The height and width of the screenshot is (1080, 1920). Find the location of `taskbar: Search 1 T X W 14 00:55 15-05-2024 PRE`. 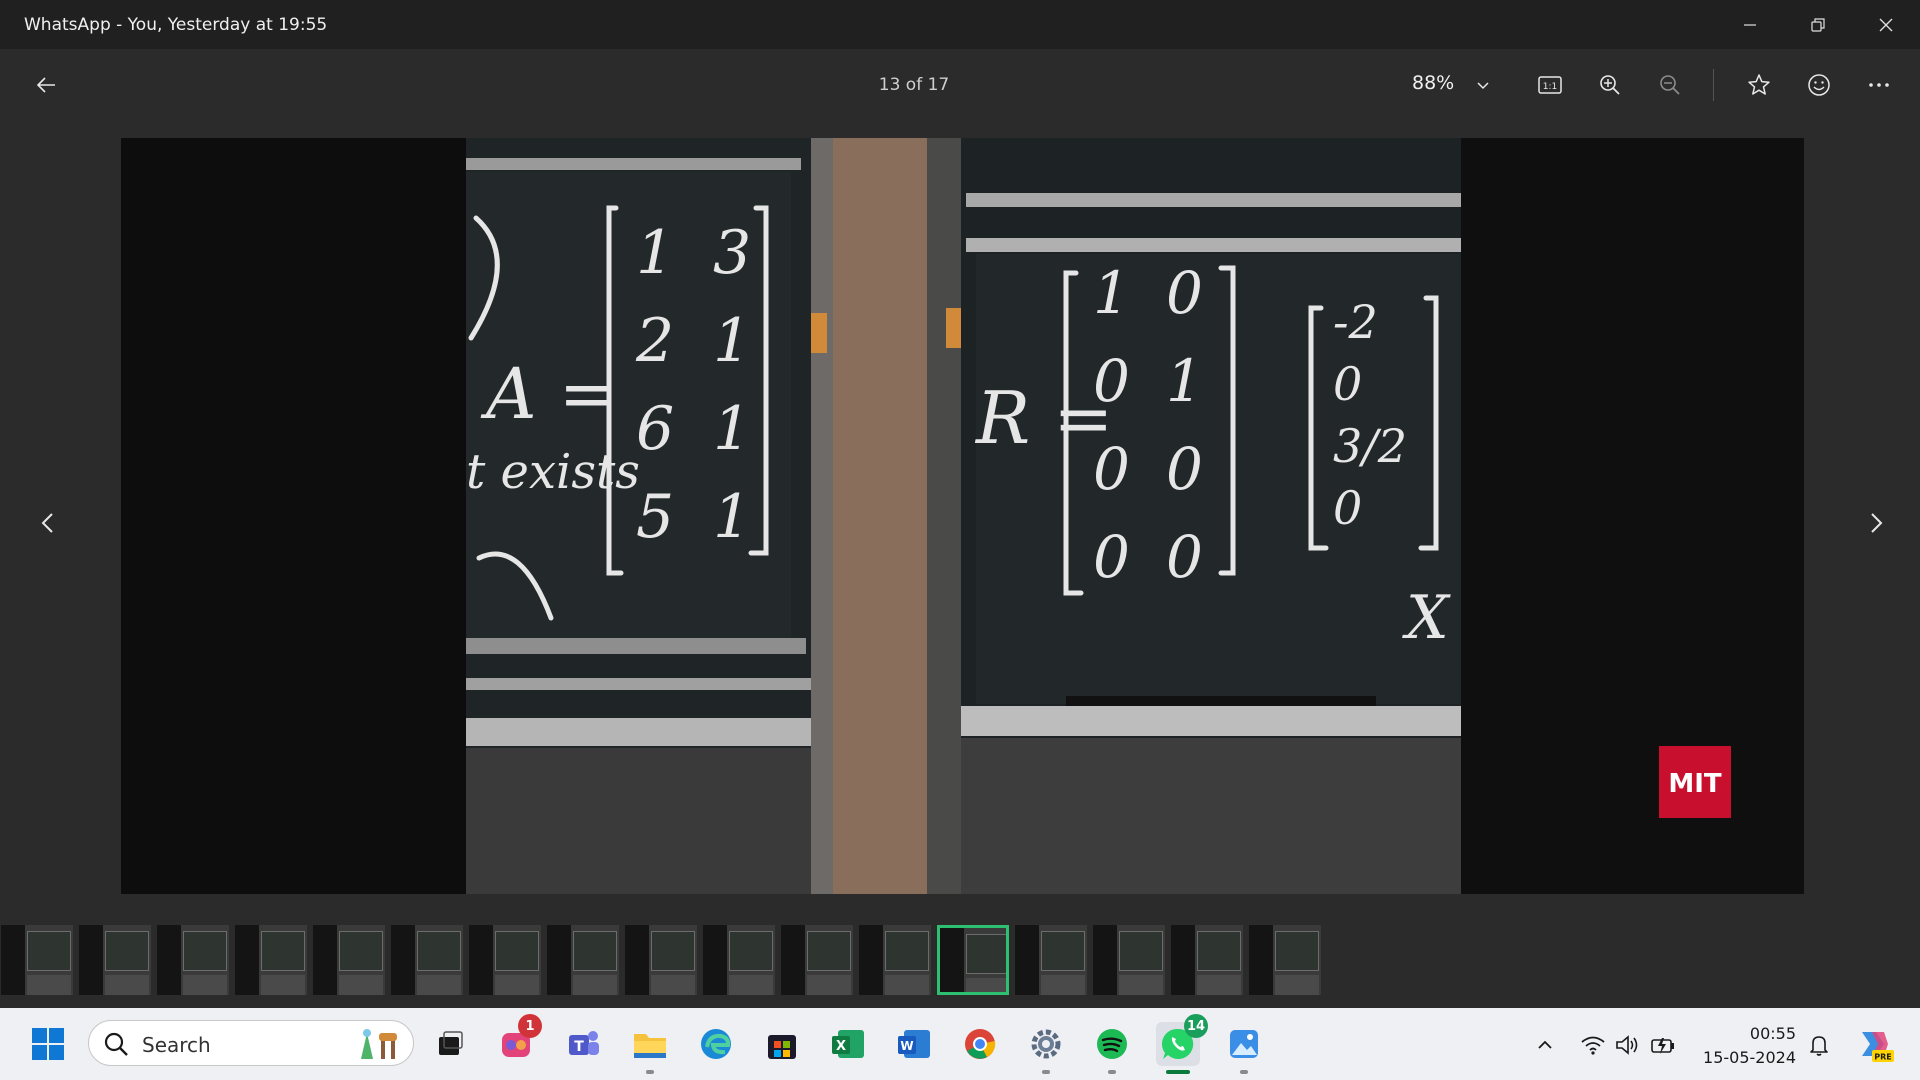

taskbar: Search 1 T X W 14 00:55 15-05-2024 PRE is located at coordinates (960, 1044).